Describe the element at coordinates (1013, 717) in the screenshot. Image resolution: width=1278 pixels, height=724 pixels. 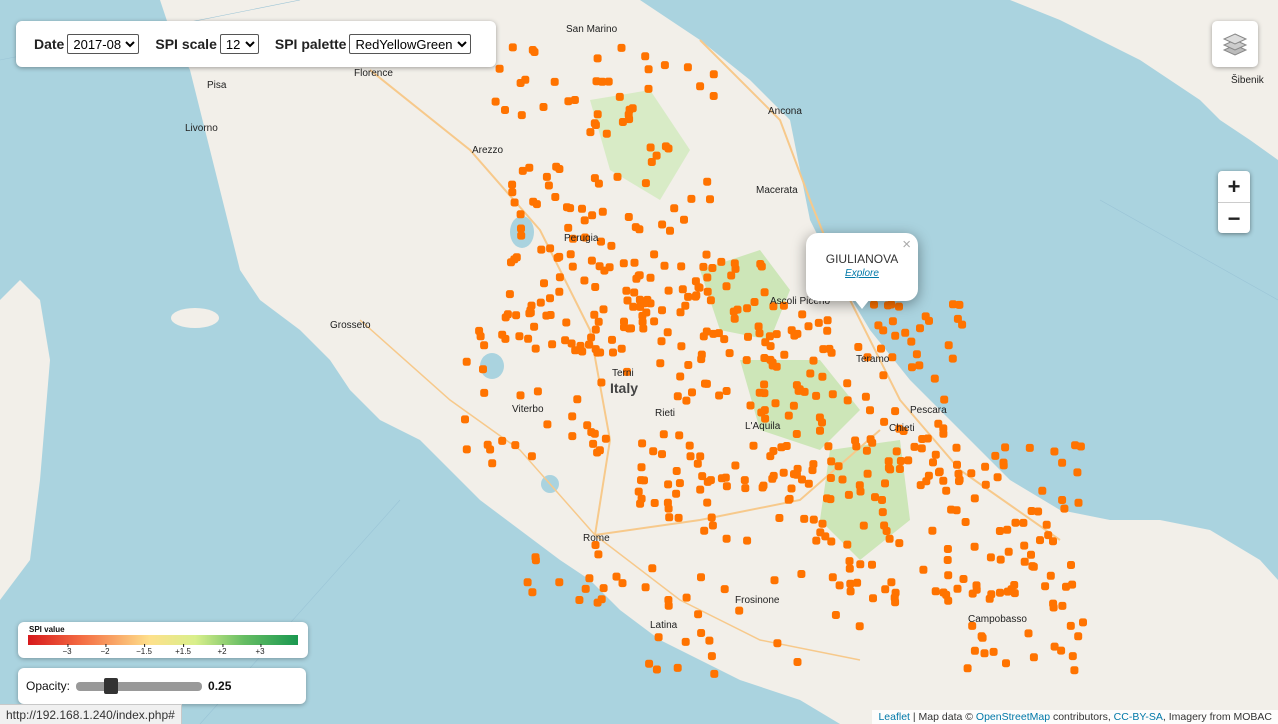
I see `osm-link: OpenStreetMap` at that location.